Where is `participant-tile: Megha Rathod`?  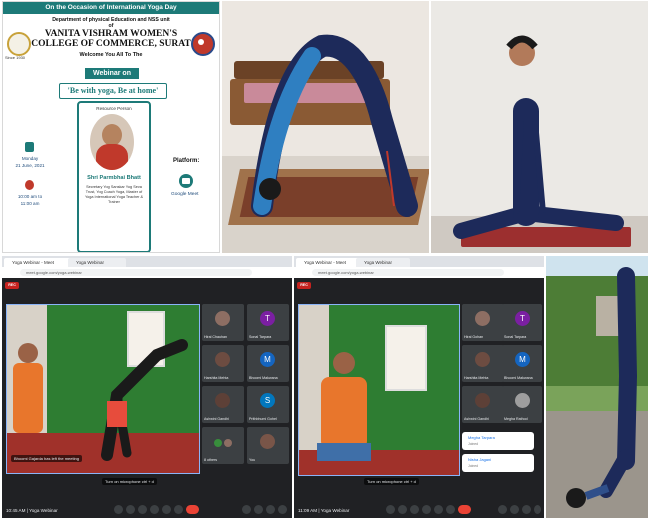 participant-tile: Megha Rathod is located at coordinates (522, 404).